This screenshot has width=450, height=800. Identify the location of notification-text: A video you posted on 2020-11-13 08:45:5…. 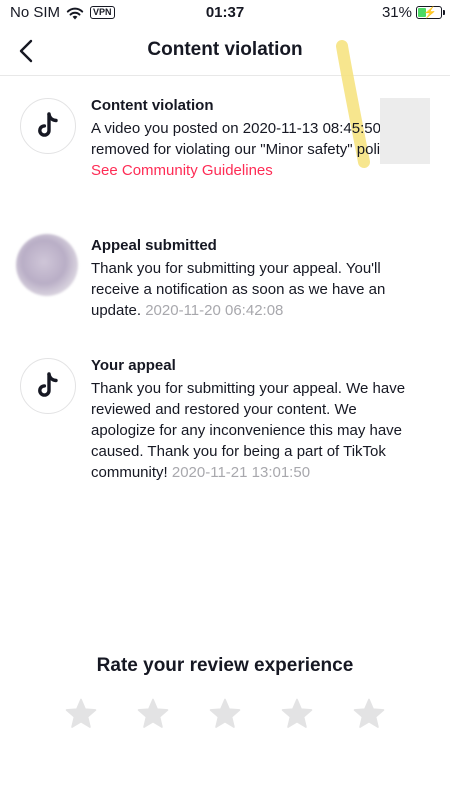
(257, 149).